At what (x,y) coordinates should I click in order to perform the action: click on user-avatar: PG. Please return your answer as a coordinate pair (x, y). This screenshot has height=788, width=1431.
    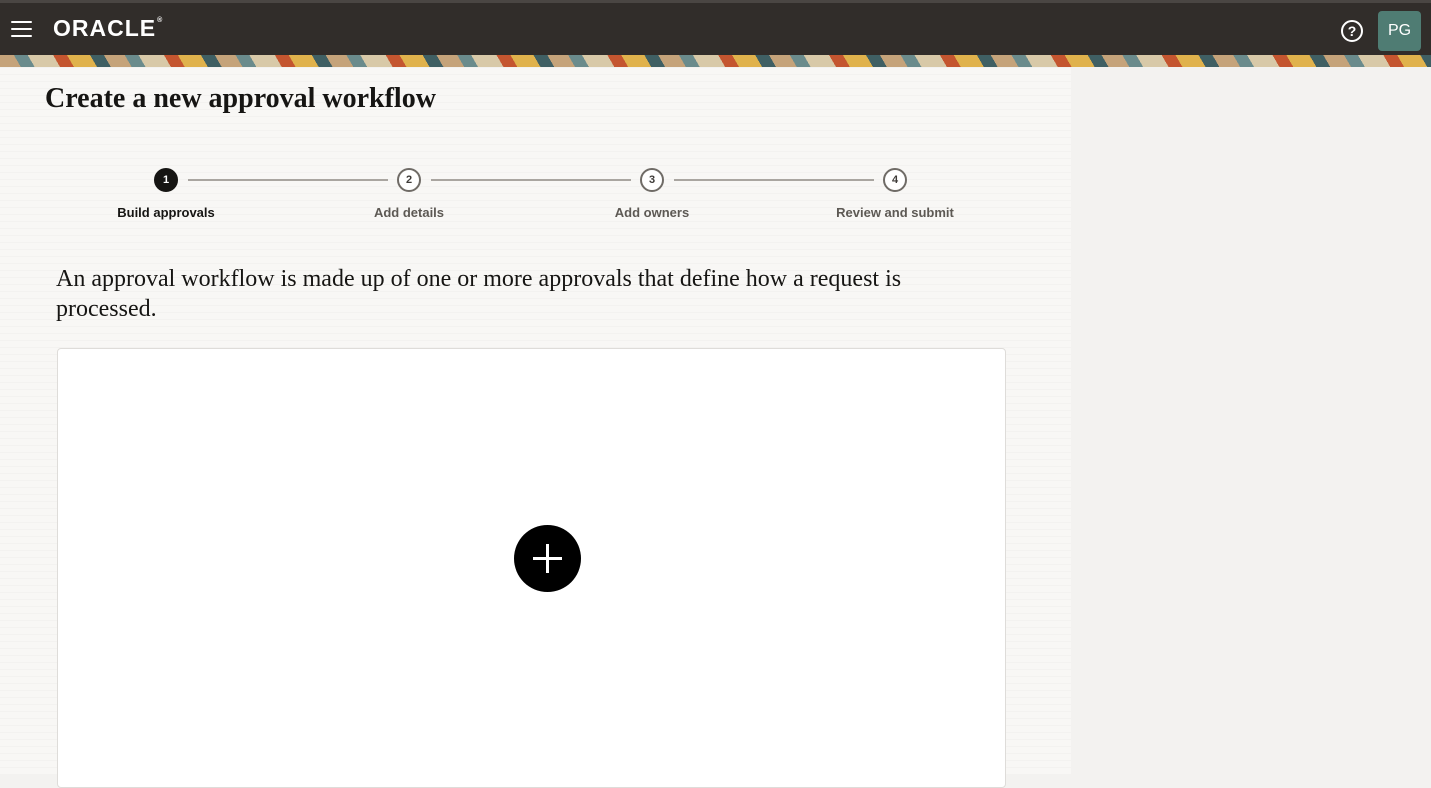
    Looking at the image, I should click on (1399, 31).